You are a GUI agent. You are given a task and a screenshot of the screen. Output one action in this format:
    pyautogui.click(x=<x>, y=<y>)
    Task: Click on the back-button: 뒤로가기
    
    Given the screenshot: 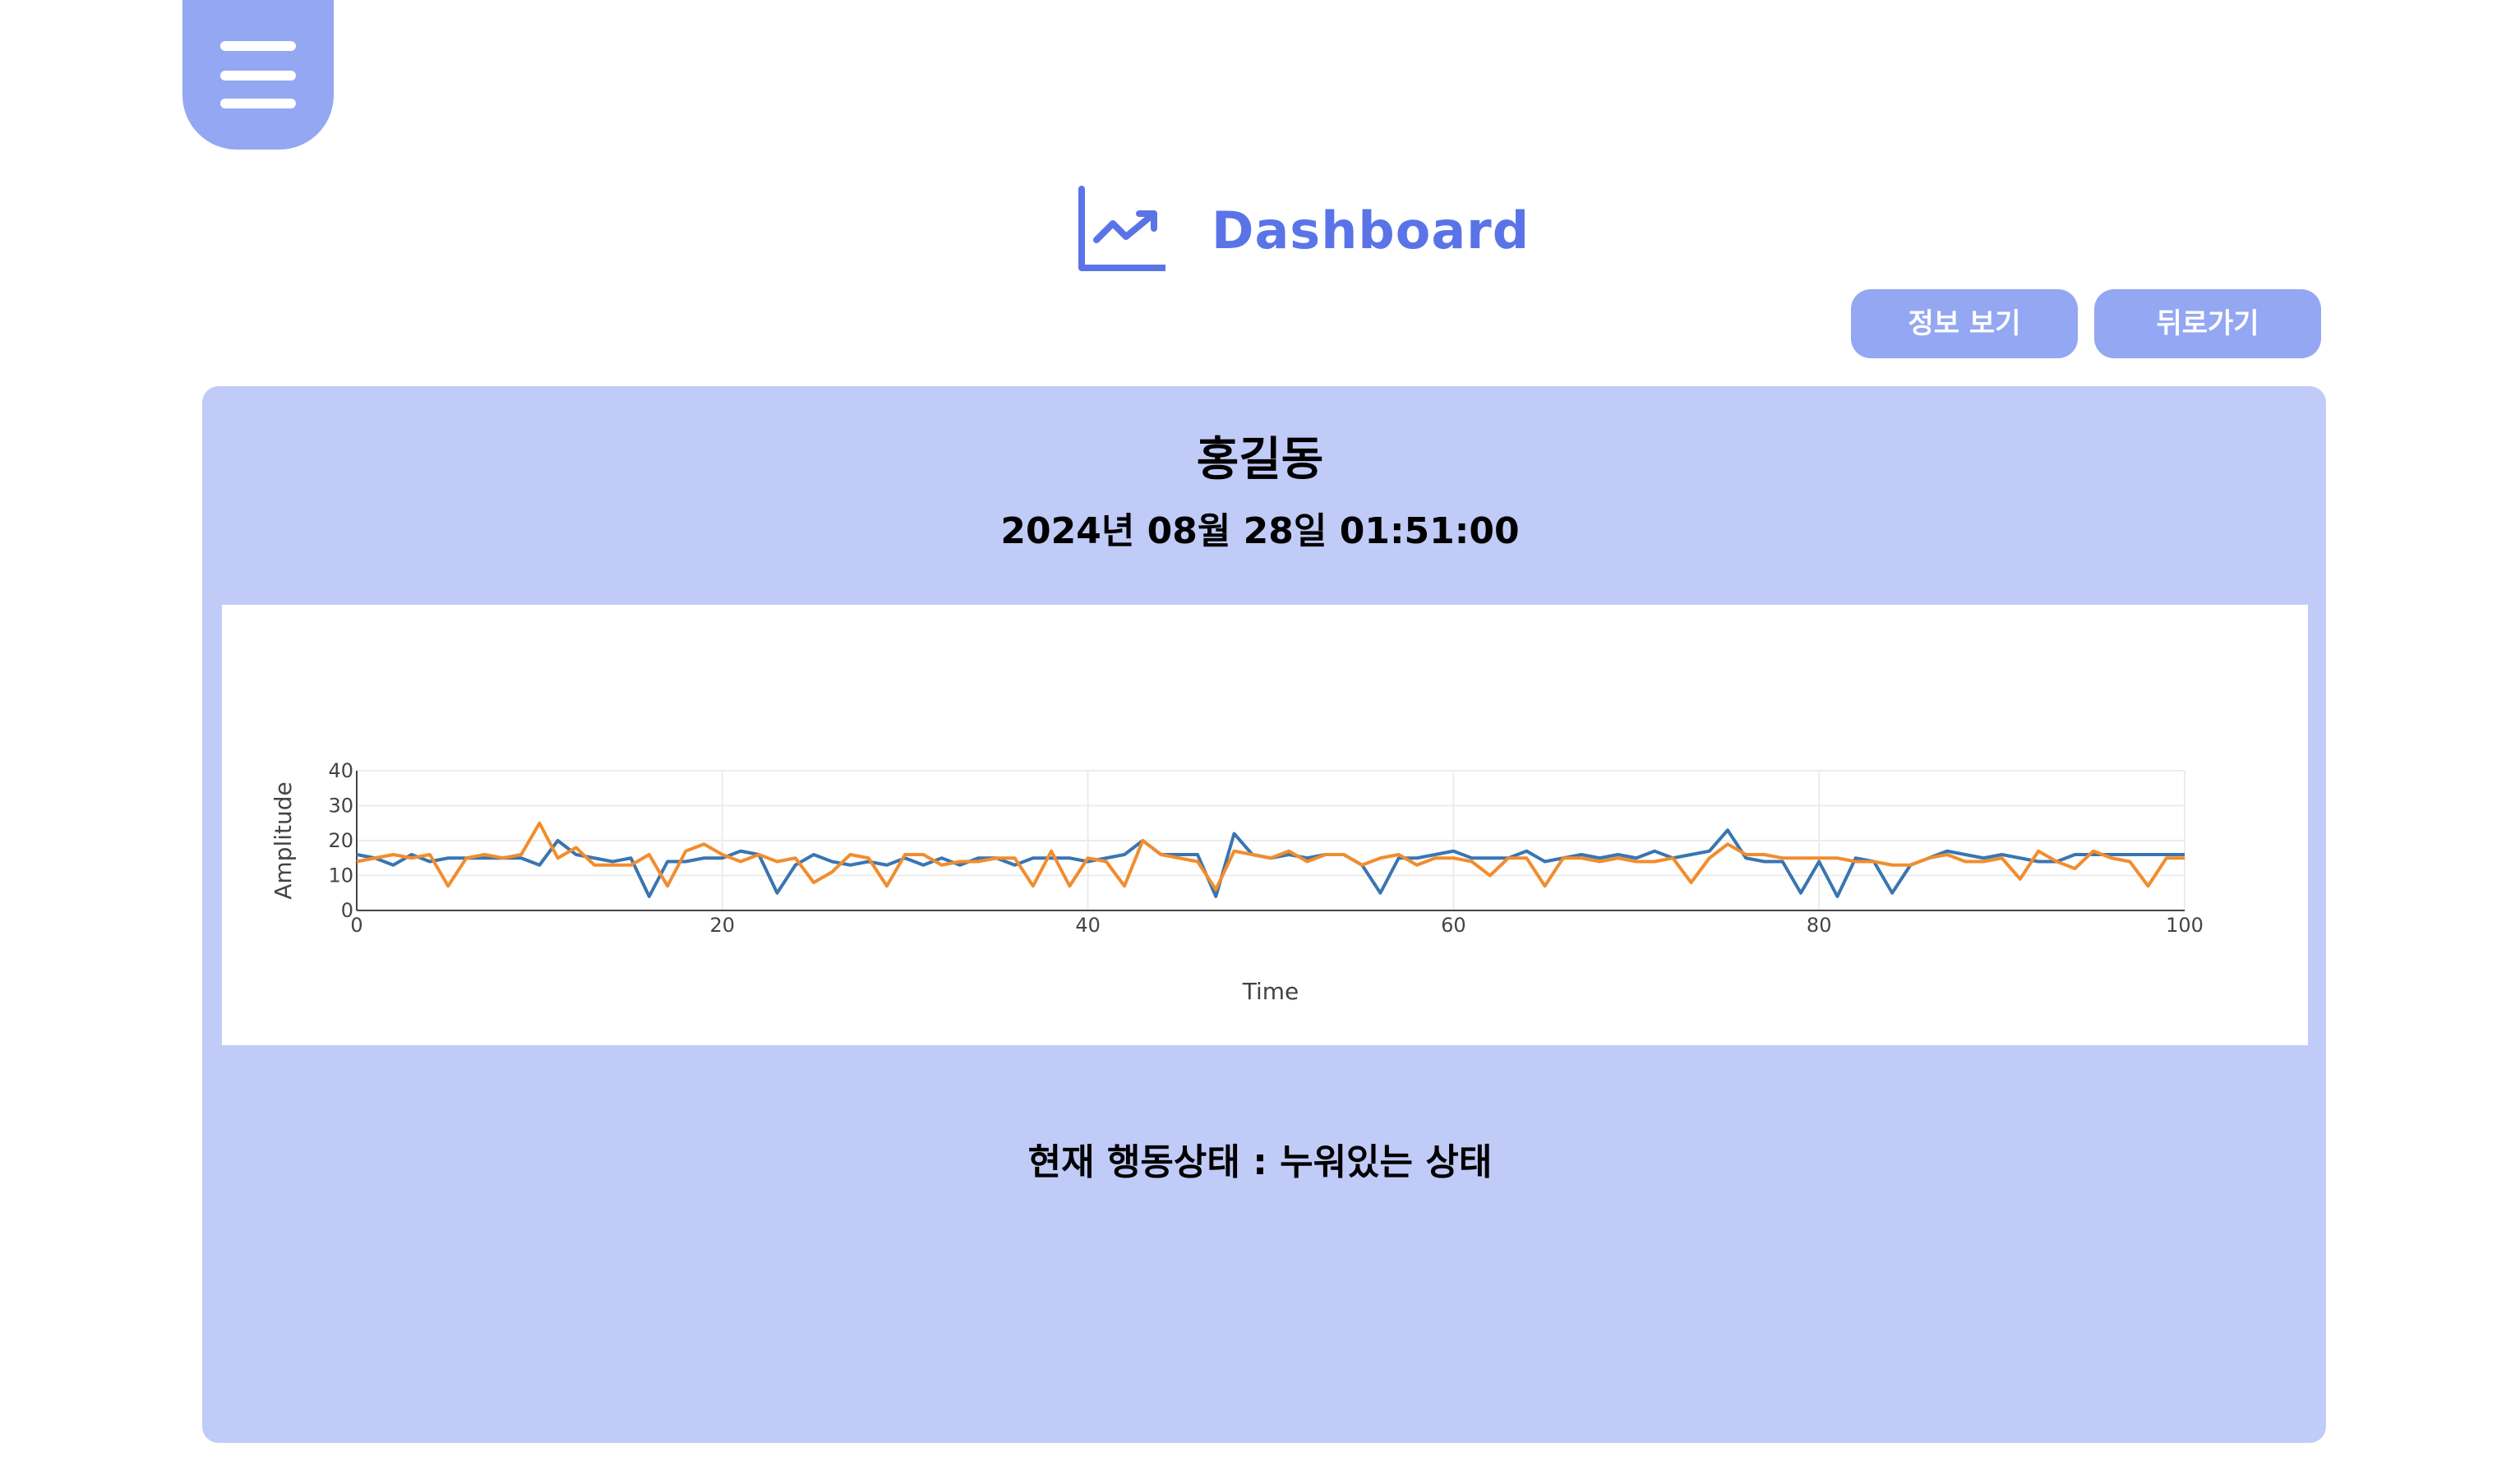 What is the action you would take?
    pyautogui.click(x=2207, y=324)
    